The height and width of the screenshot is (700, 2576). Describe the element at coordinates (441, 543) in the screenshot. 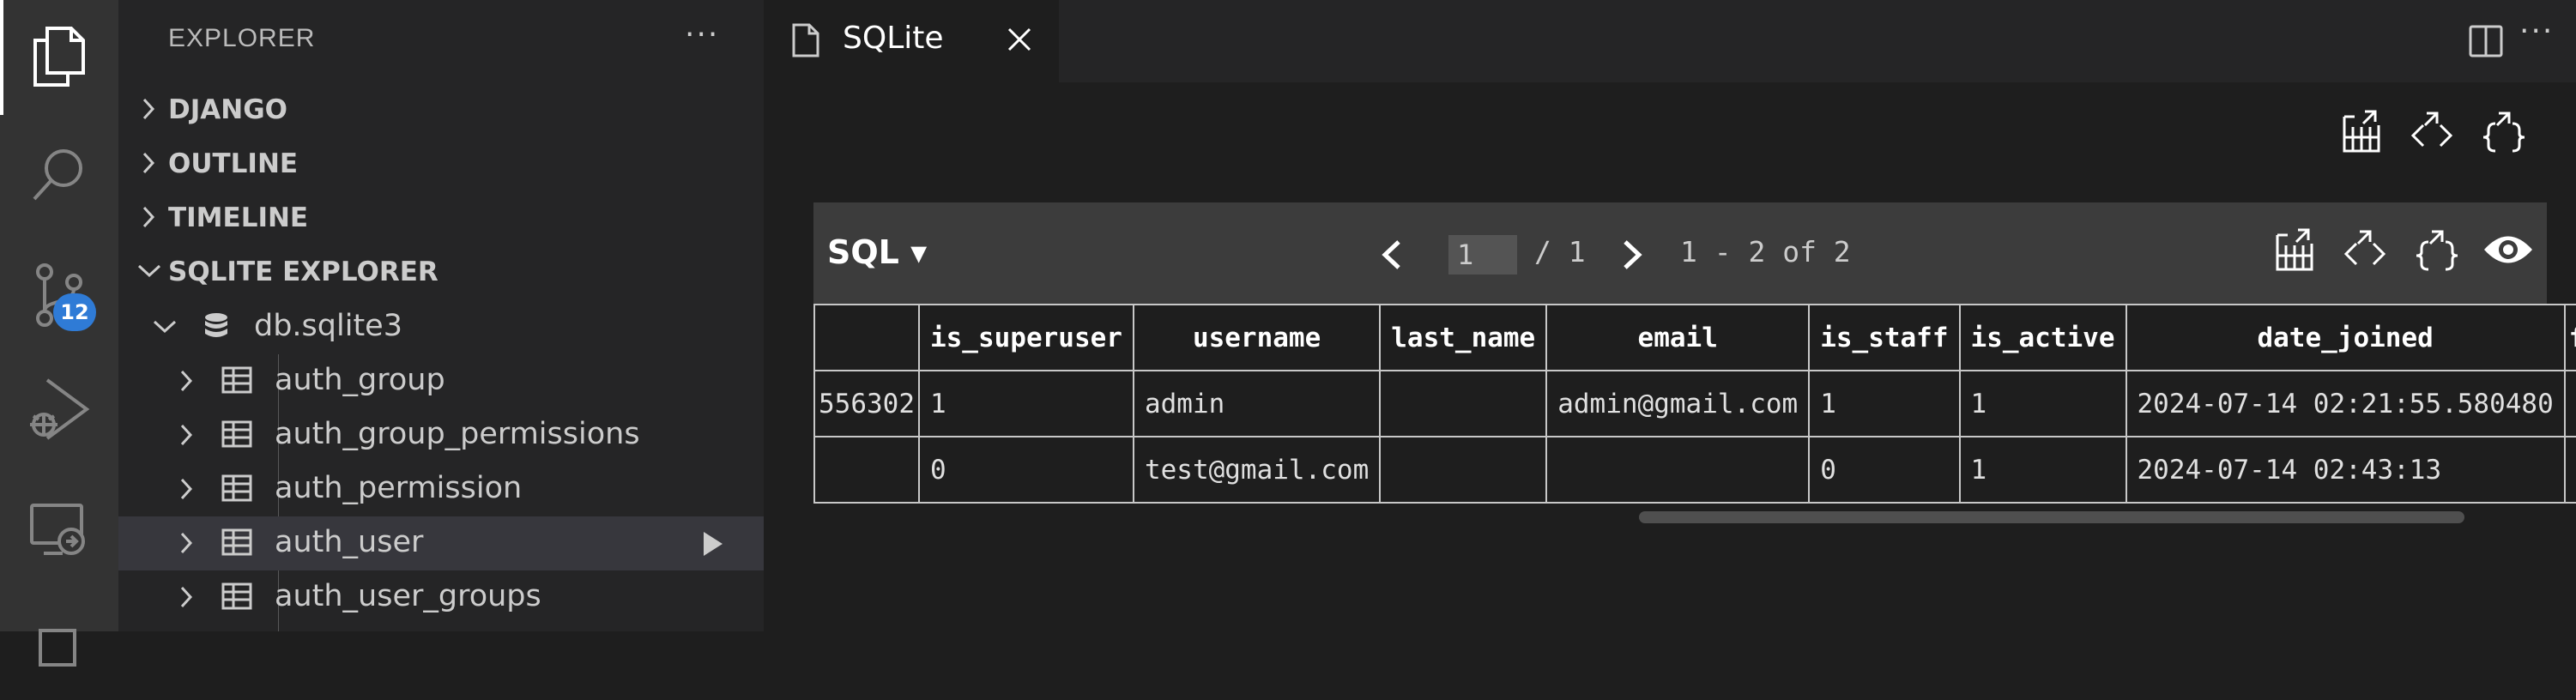

I see `table-item-selected: auth_user` at that location.